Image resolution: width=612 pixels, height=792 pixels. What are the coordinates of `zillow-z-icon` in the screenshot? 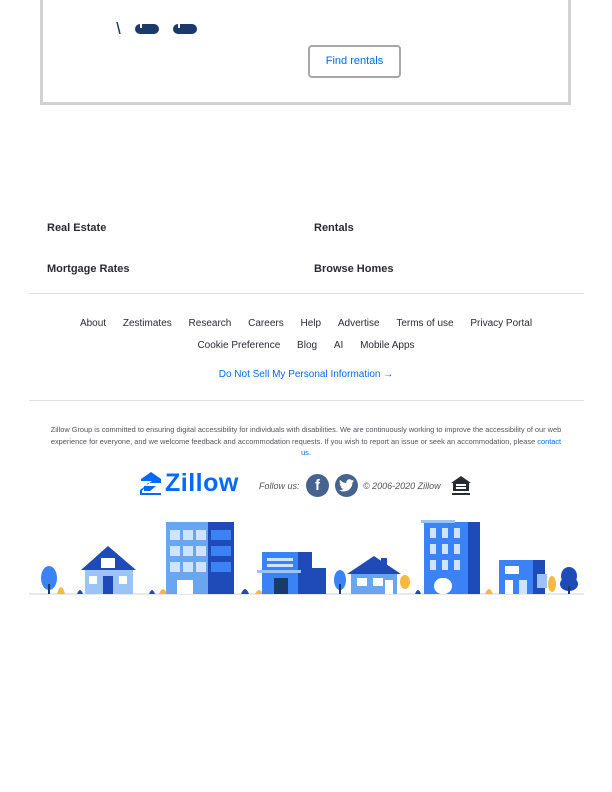 It's located at (150, 483).